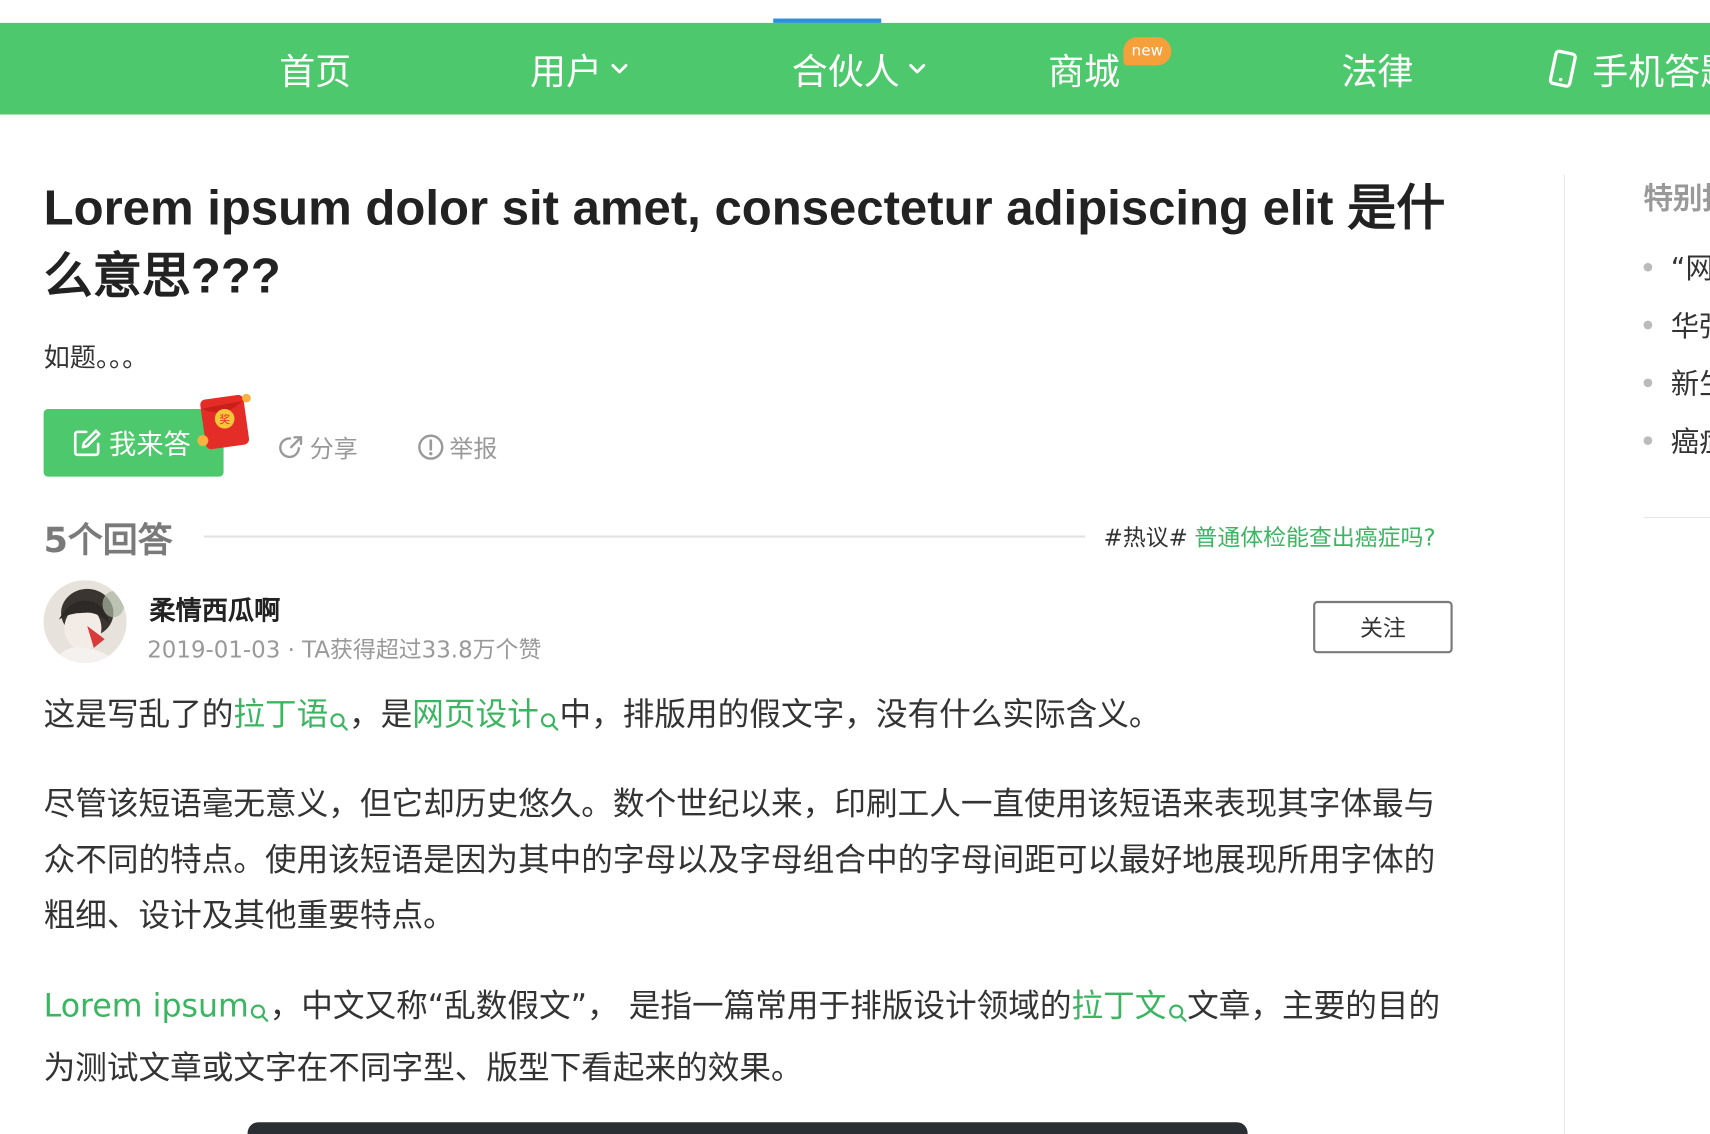 The image size is (1710, 1134). Describe the element at coordinates (1690, 269) in the screenshot. I see `sidebar-item-label: “网` at that location.